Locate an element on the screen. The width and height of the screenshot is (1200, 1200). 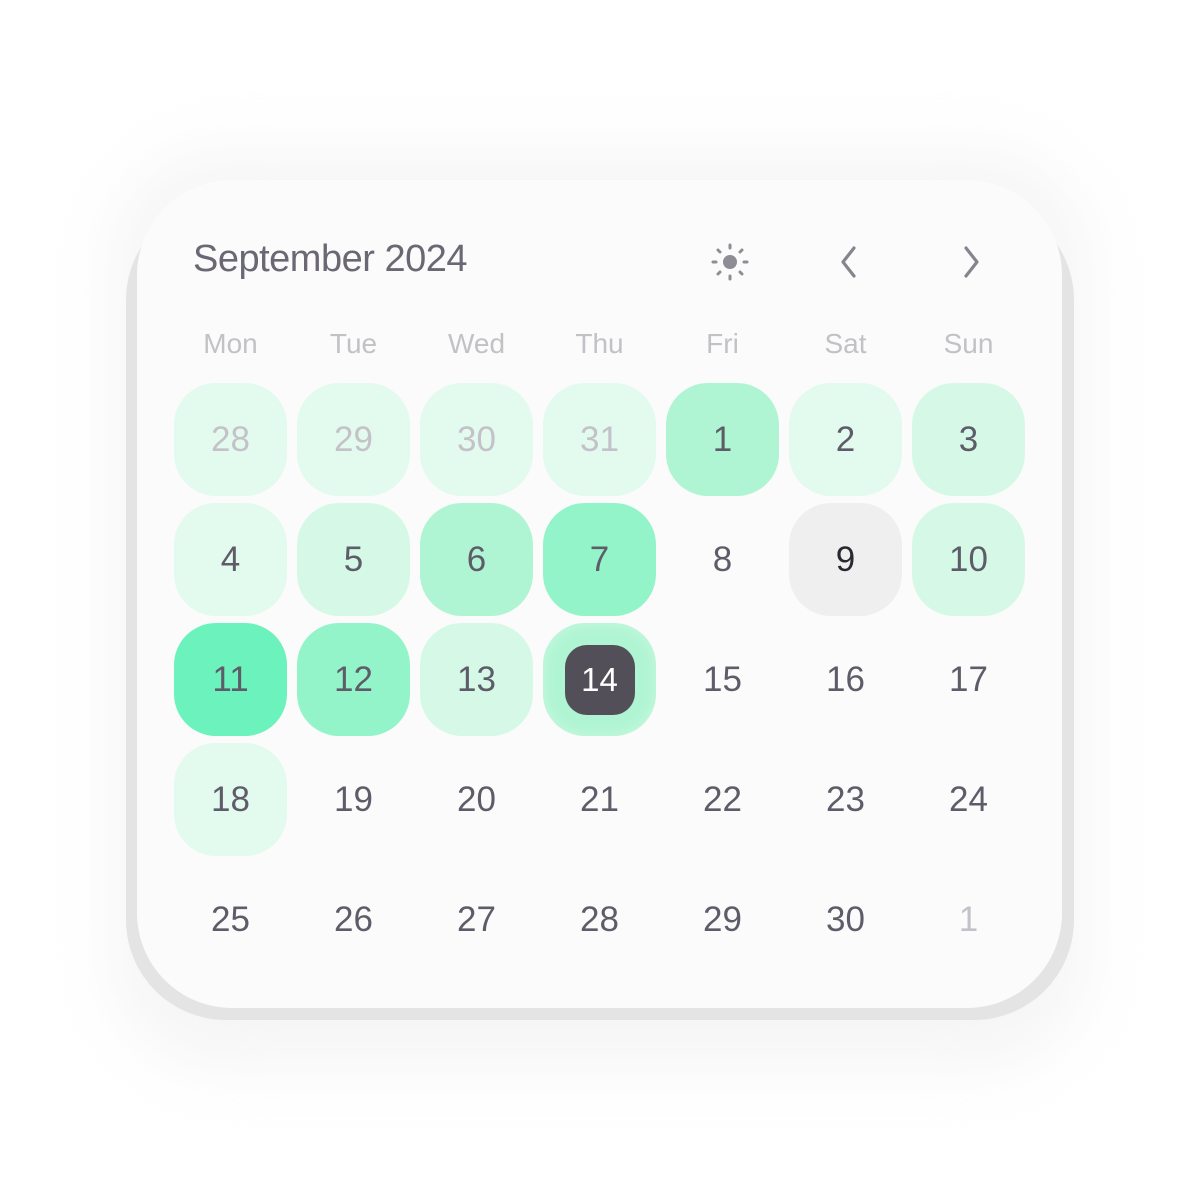
day-number: 20 is located at coordinates (476, 799).